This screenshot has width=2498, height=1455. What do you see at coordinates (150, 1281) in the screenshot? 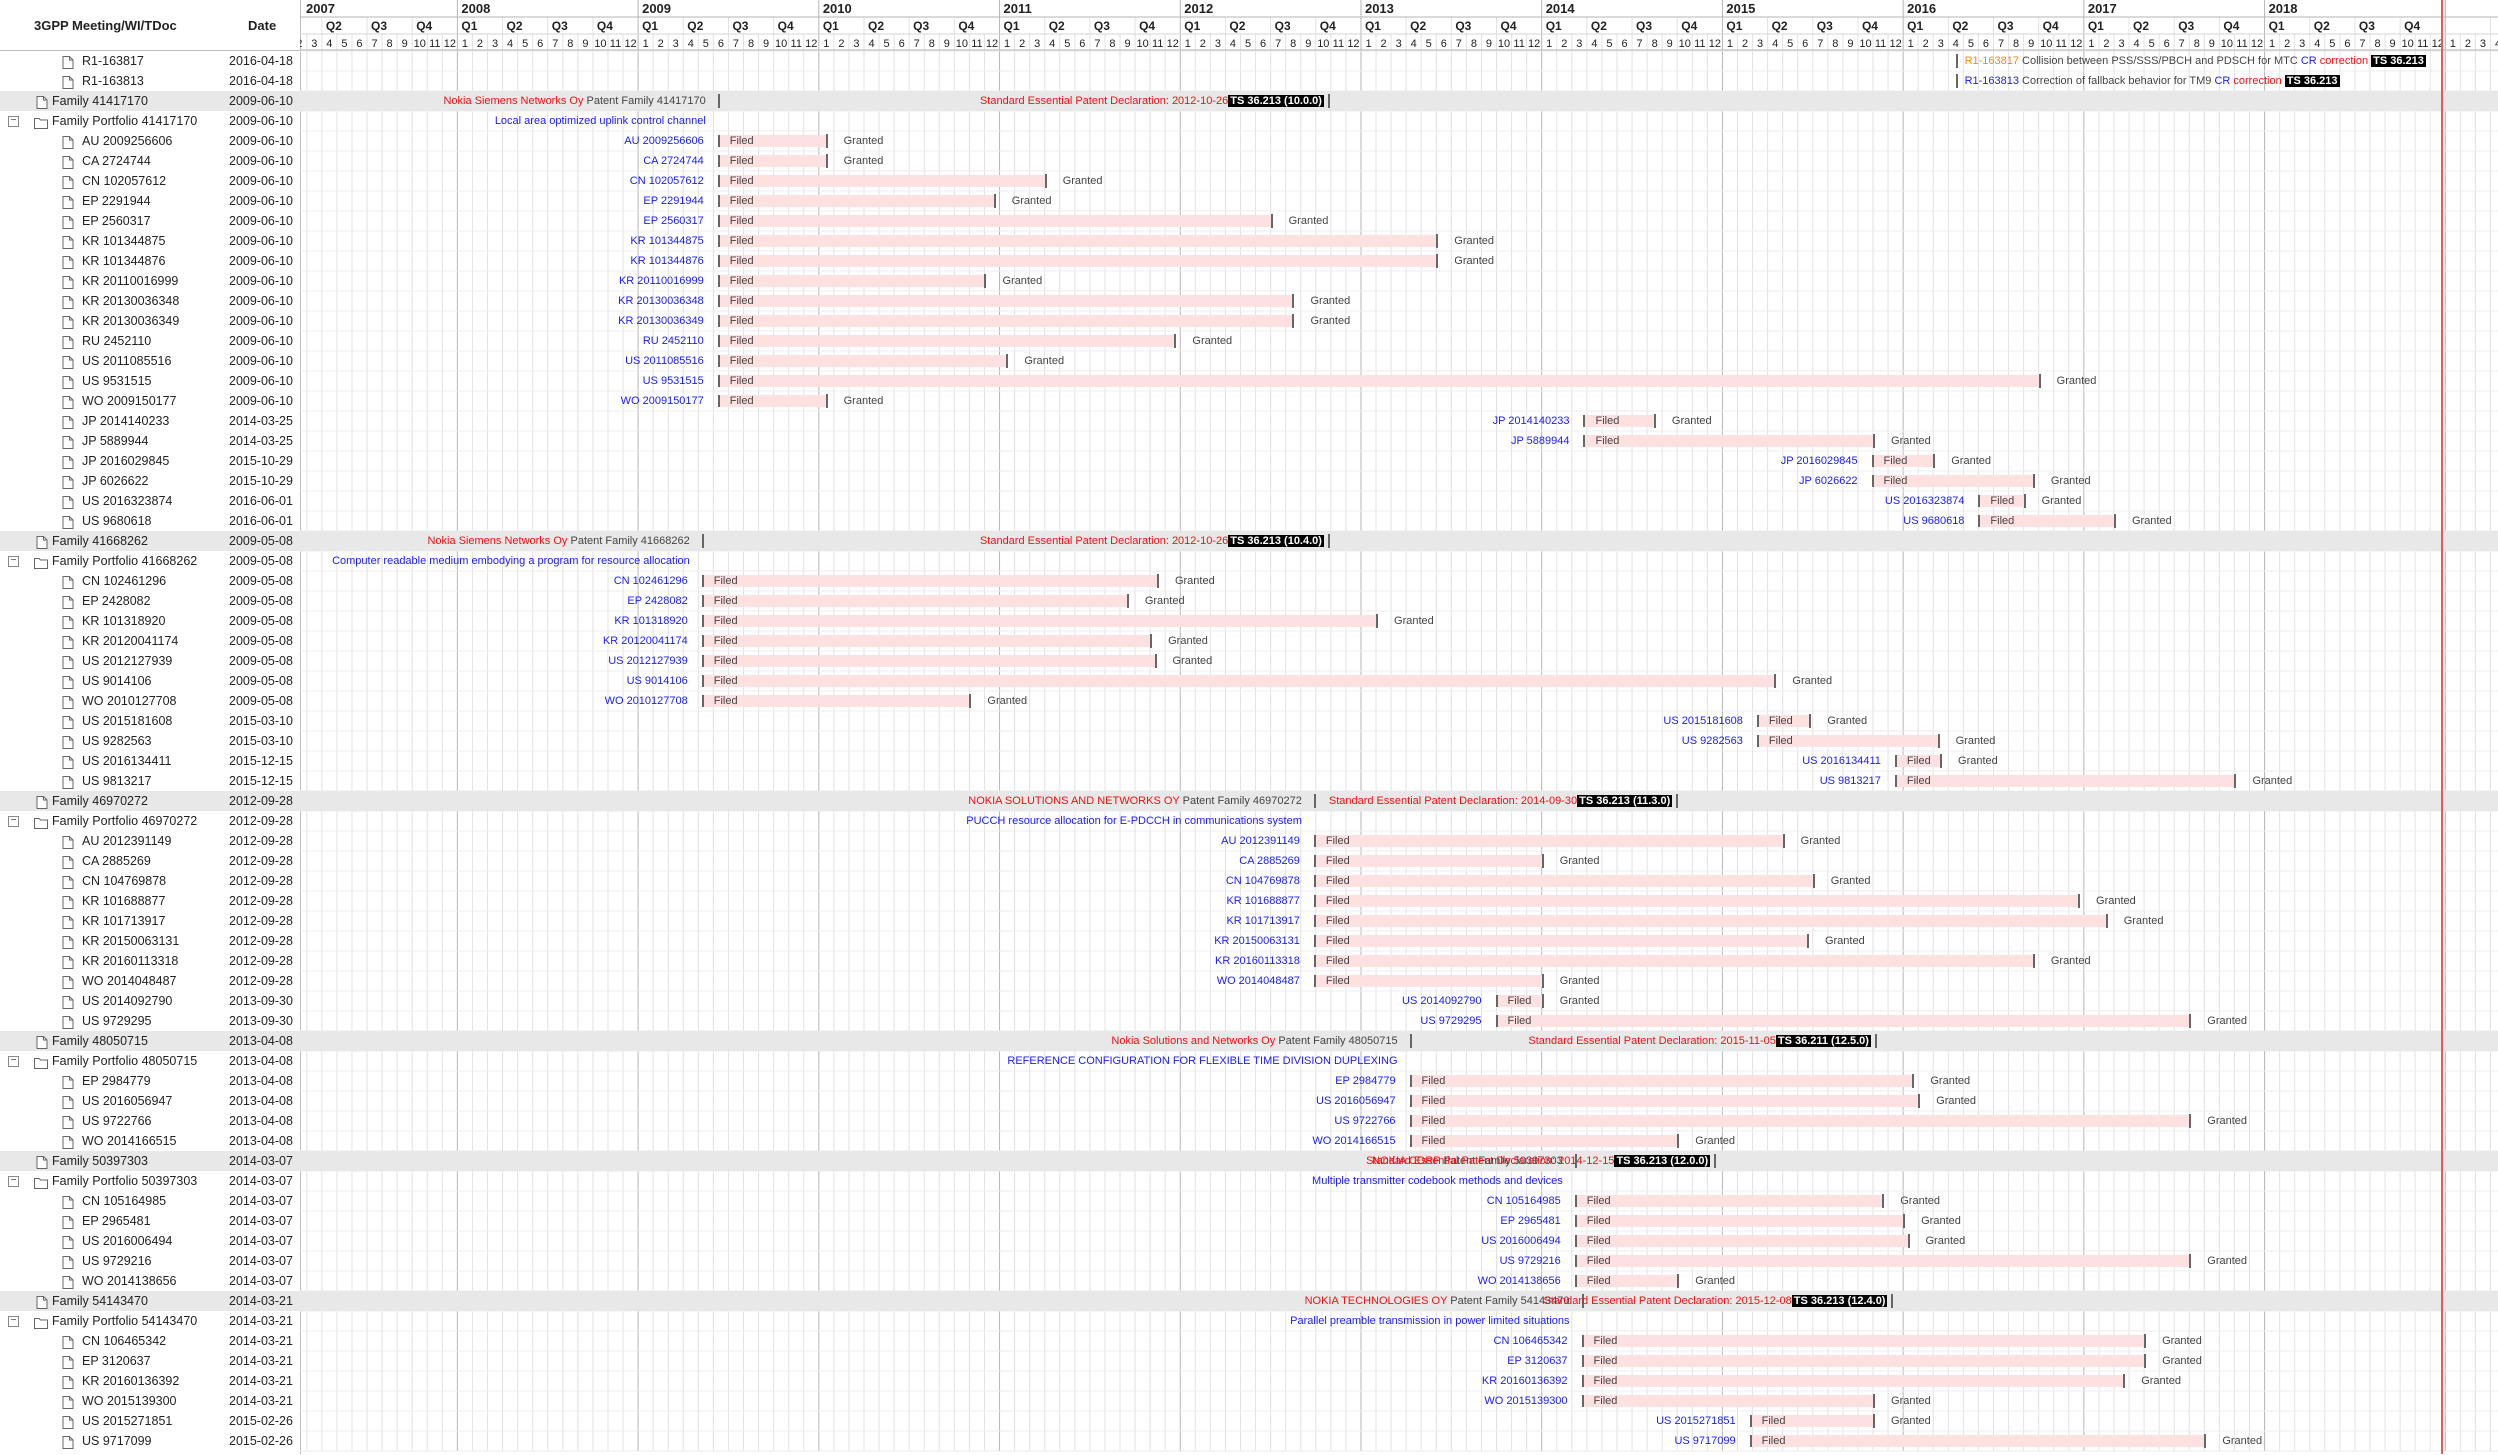
I see `patent-row: WO 2014138656 2014-03-07` at bounding box center [150, 1281].